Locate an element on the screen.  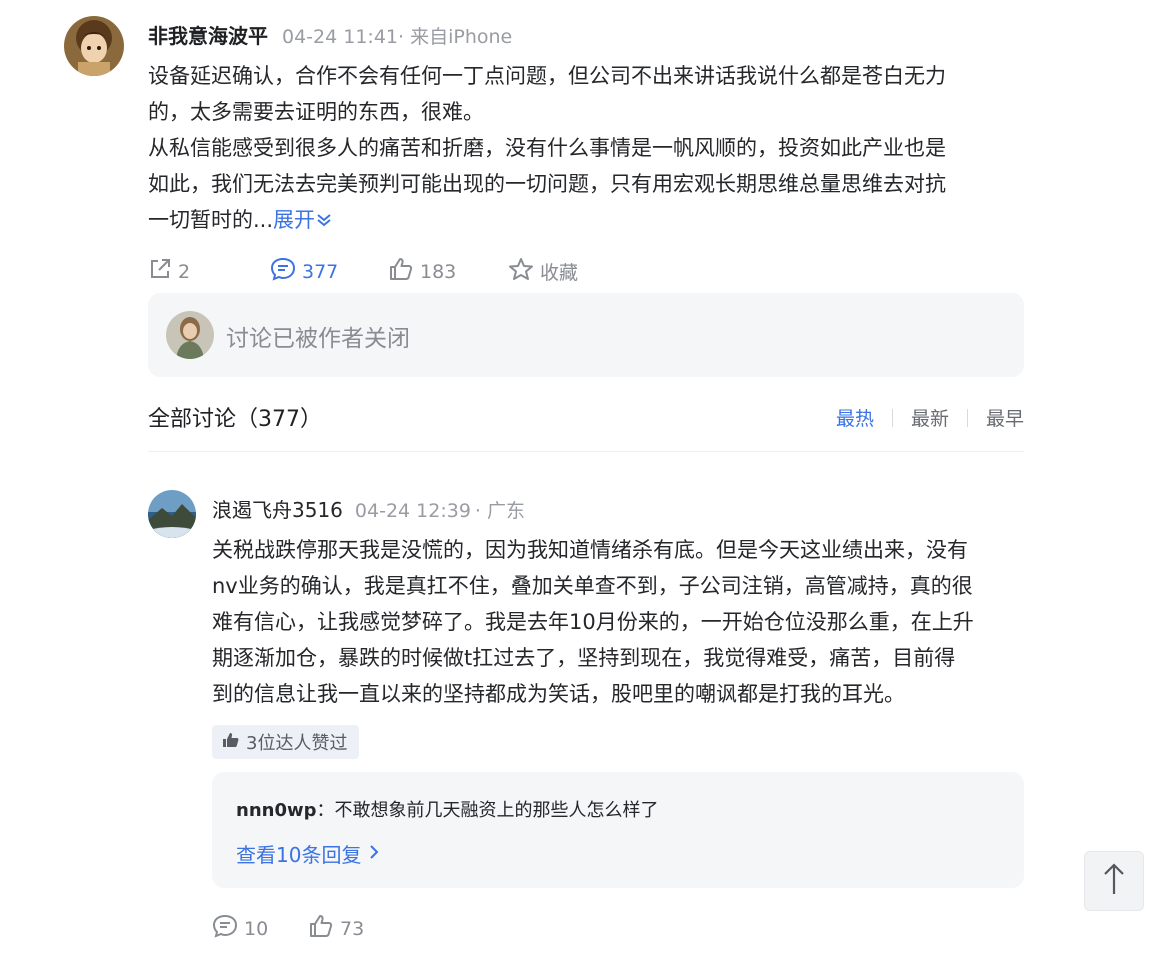
comment-author-name: 浪遏飞舟3516 is located at coordinates (277, 508).